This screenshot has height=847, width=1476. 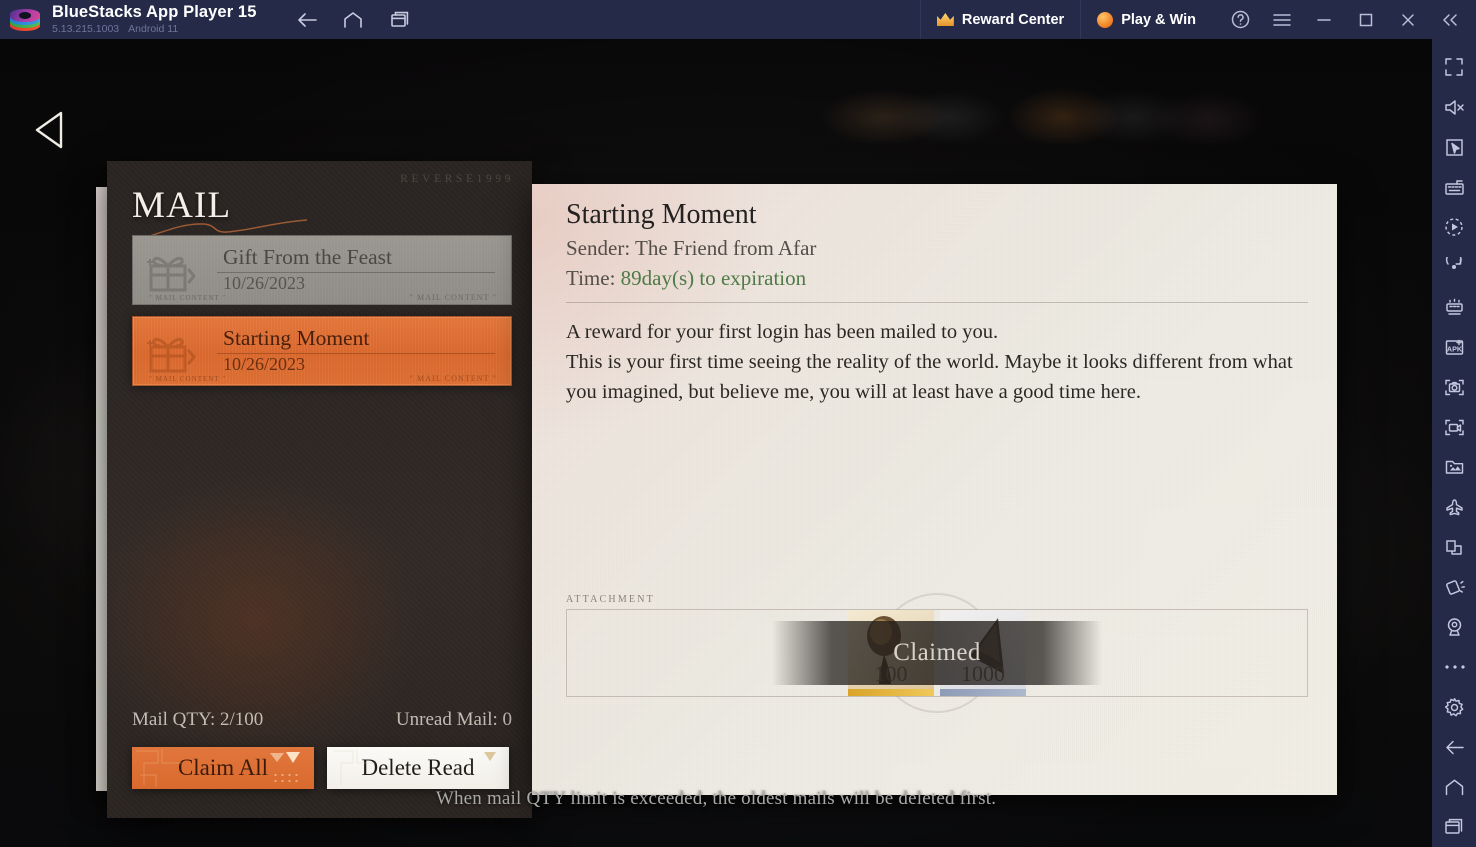 I want to click on resize-icon, so click(x=1454, y=547).